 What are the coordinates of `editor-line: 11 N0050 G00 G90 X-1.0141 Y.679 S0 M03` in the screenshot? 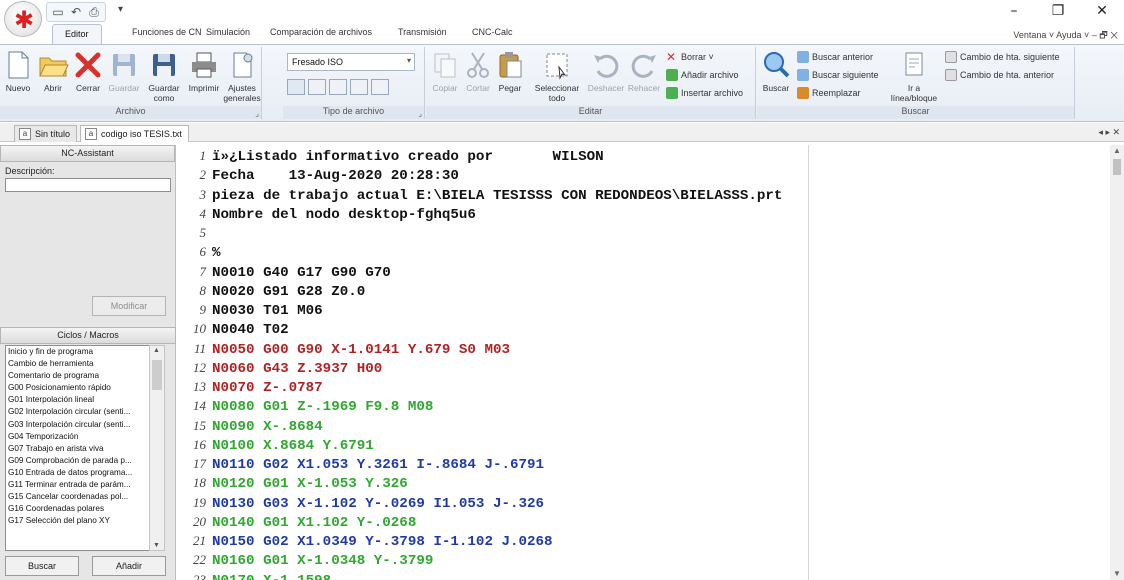 It's located at (645, 348).